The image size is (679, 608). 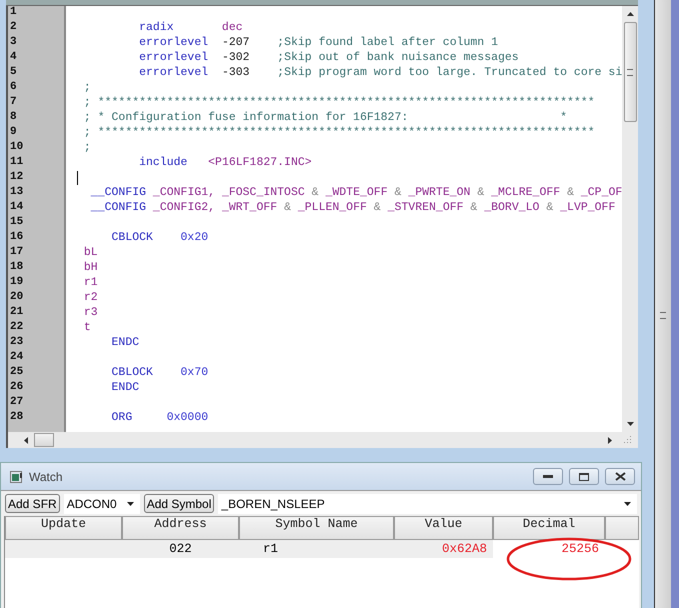 What do you see at coordinates (511, 207) in the screenshot?
I see `code-token: _BORV_LO` at bounding box center [511, 207].